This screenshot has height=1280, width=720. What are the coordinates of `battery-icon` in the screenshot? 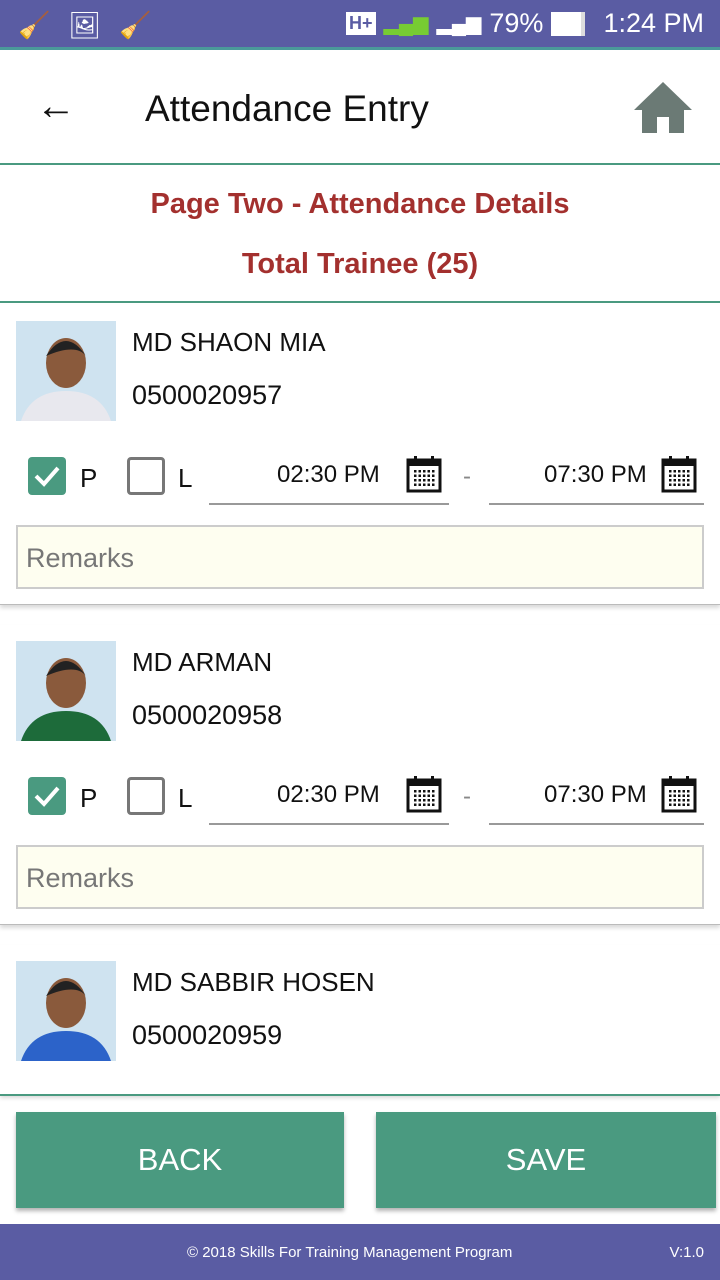 It's located at (568, 23).